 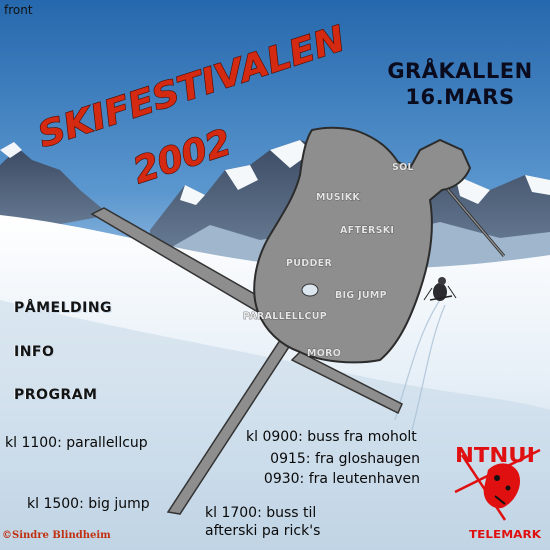 What do you see at coordinates (88, 504) in the screenshot?
I see `schedule-big-jump: kl 1500: big jump` at bounding box center [88, 504].